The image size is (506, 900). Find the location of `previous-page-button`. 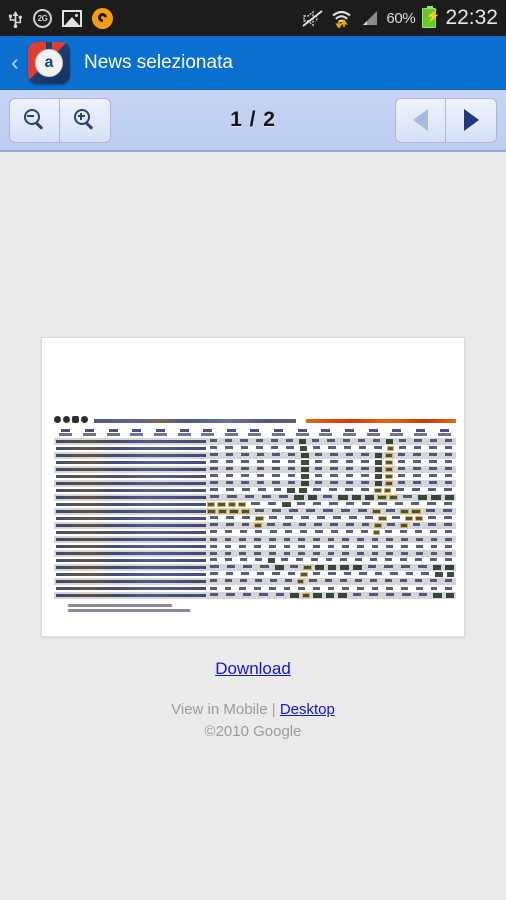

previous-page-button is located at coordinates (420, 120).